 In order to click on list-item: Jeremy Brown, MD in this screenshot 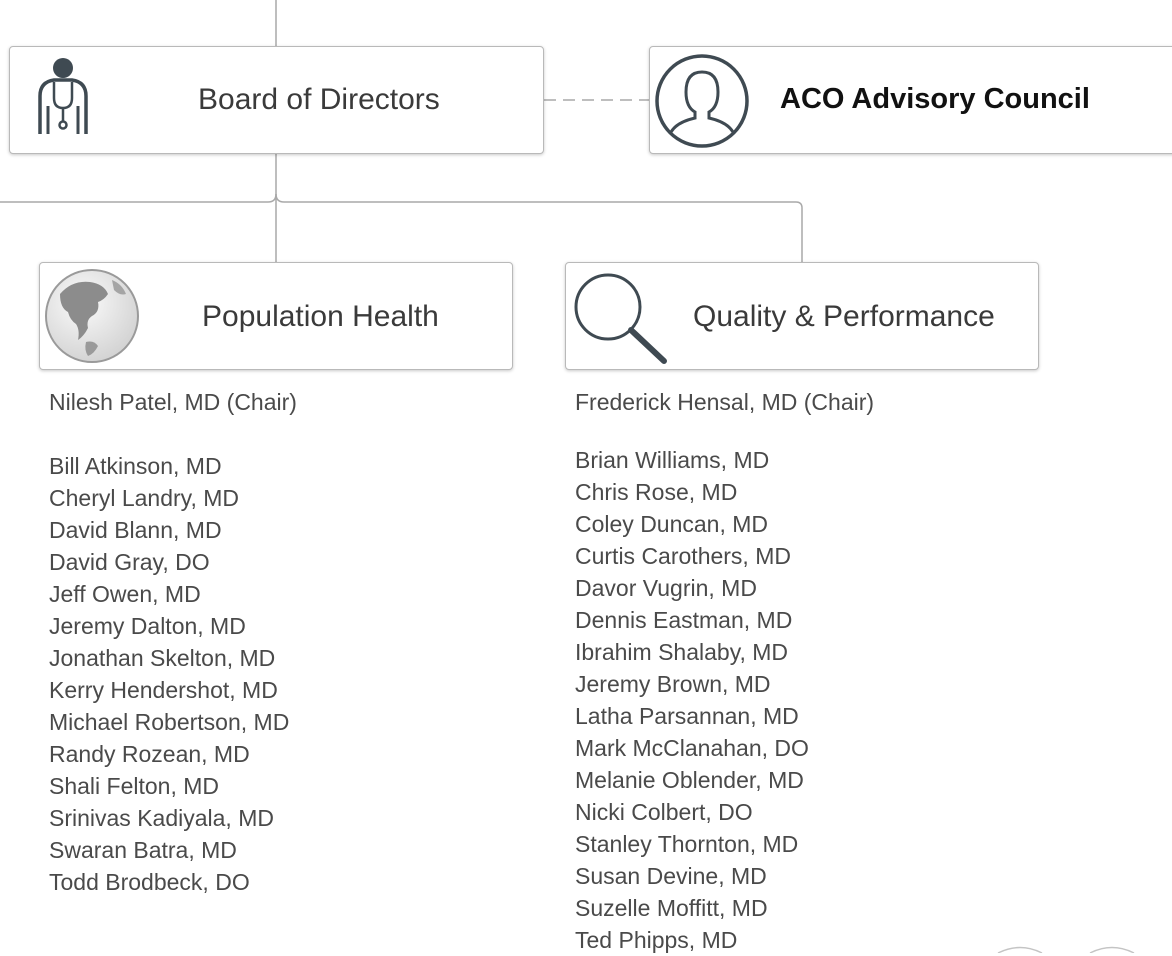, I will do `click(673, 684)`.